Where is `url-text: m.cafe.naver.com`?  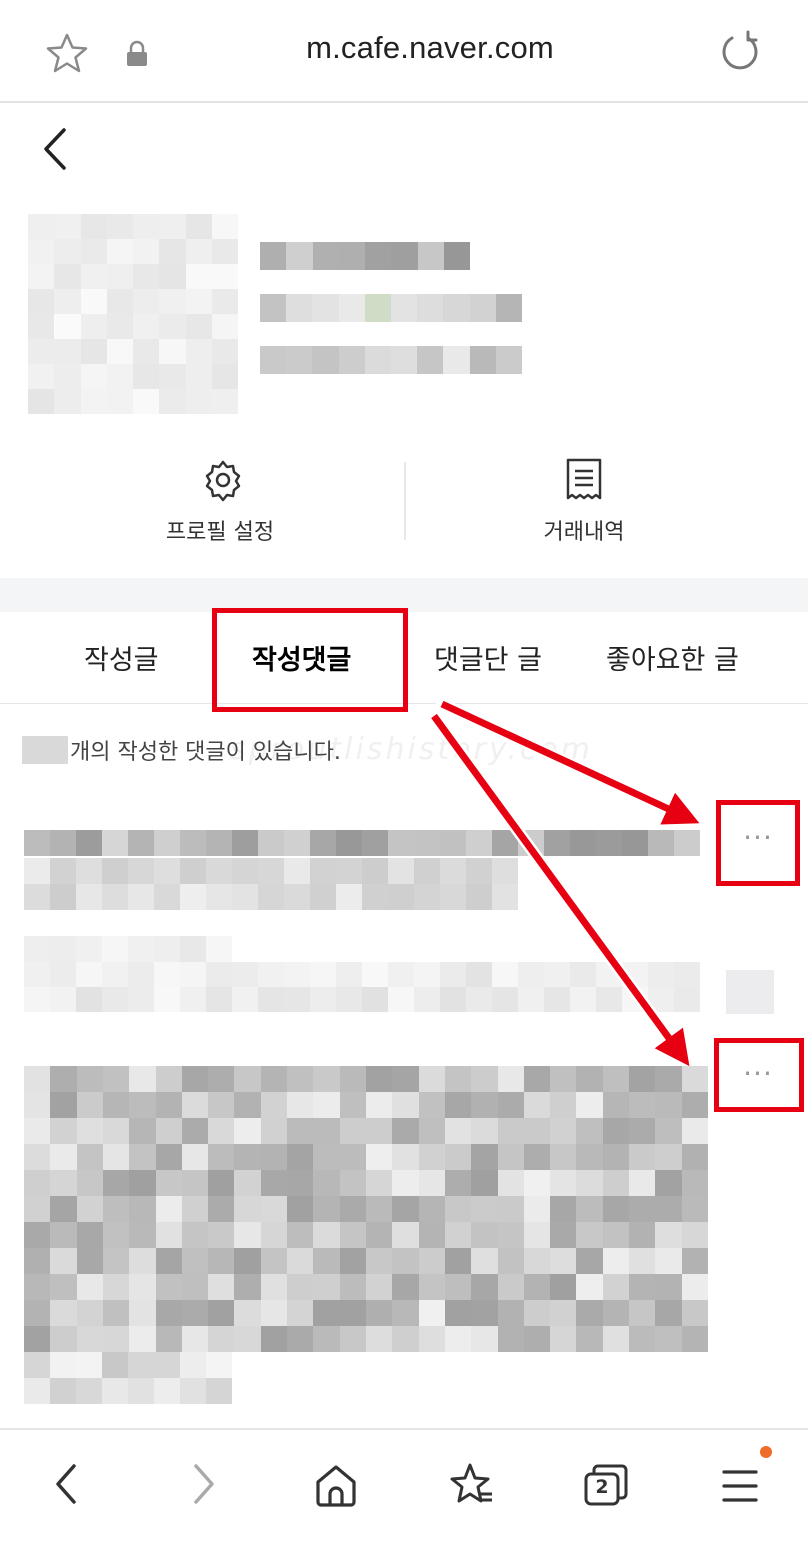
url-text: m.cafe.naver.com is located at coordinates (430, 48).